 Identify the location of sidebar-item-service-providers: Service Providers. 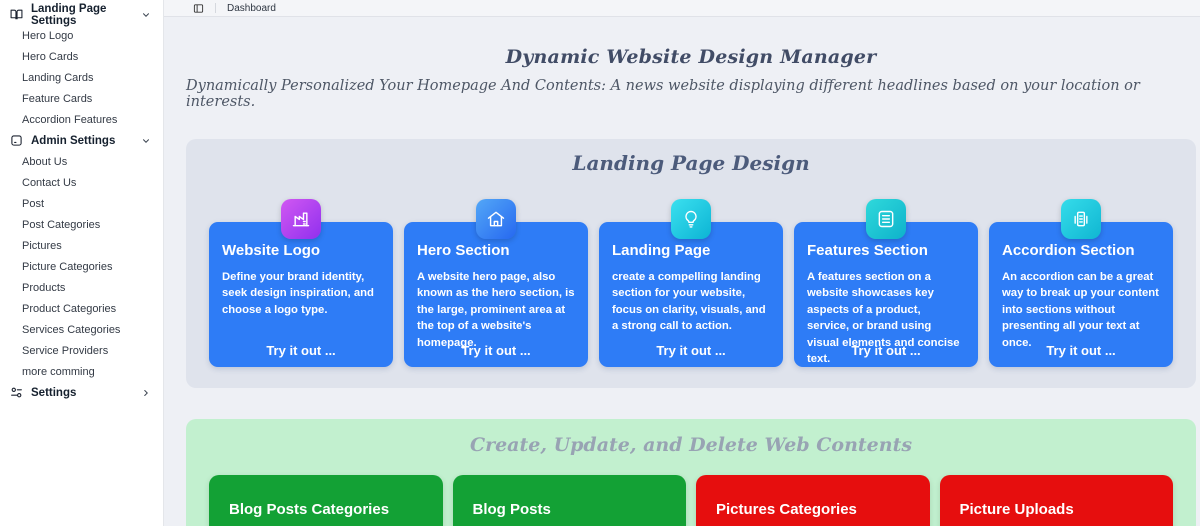
(81, 350).